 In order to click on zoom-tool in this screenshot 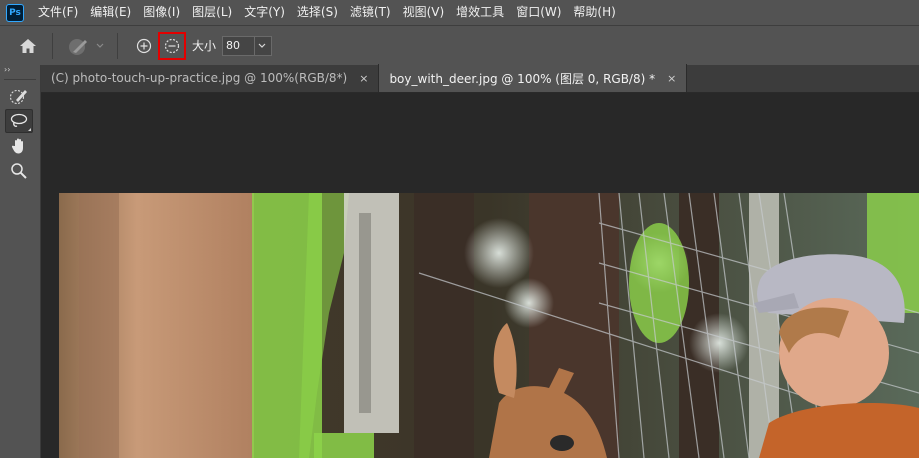, I will do `click(19, 171)`.